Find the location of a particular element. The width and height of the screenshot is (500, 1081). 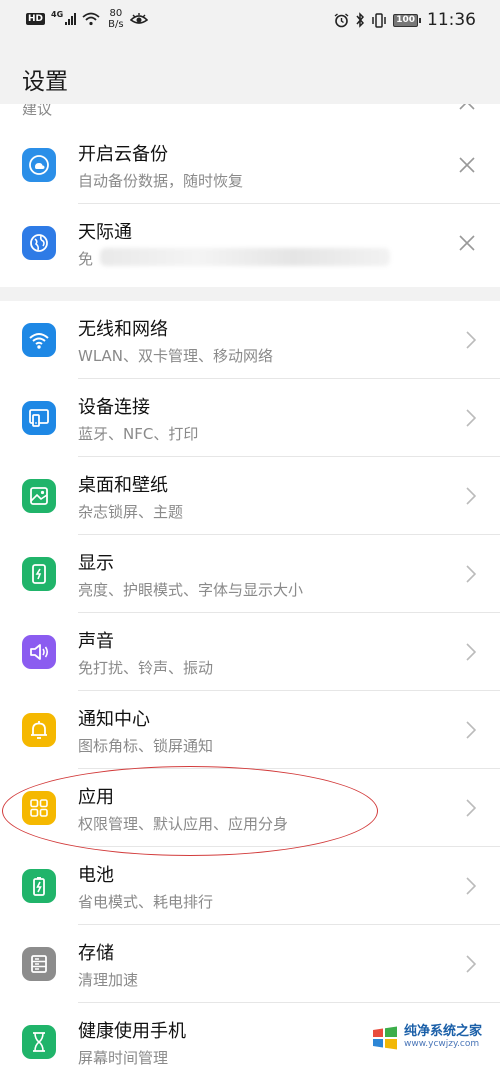

settings-item-title: 存储 is located at coordinates (96, 953).